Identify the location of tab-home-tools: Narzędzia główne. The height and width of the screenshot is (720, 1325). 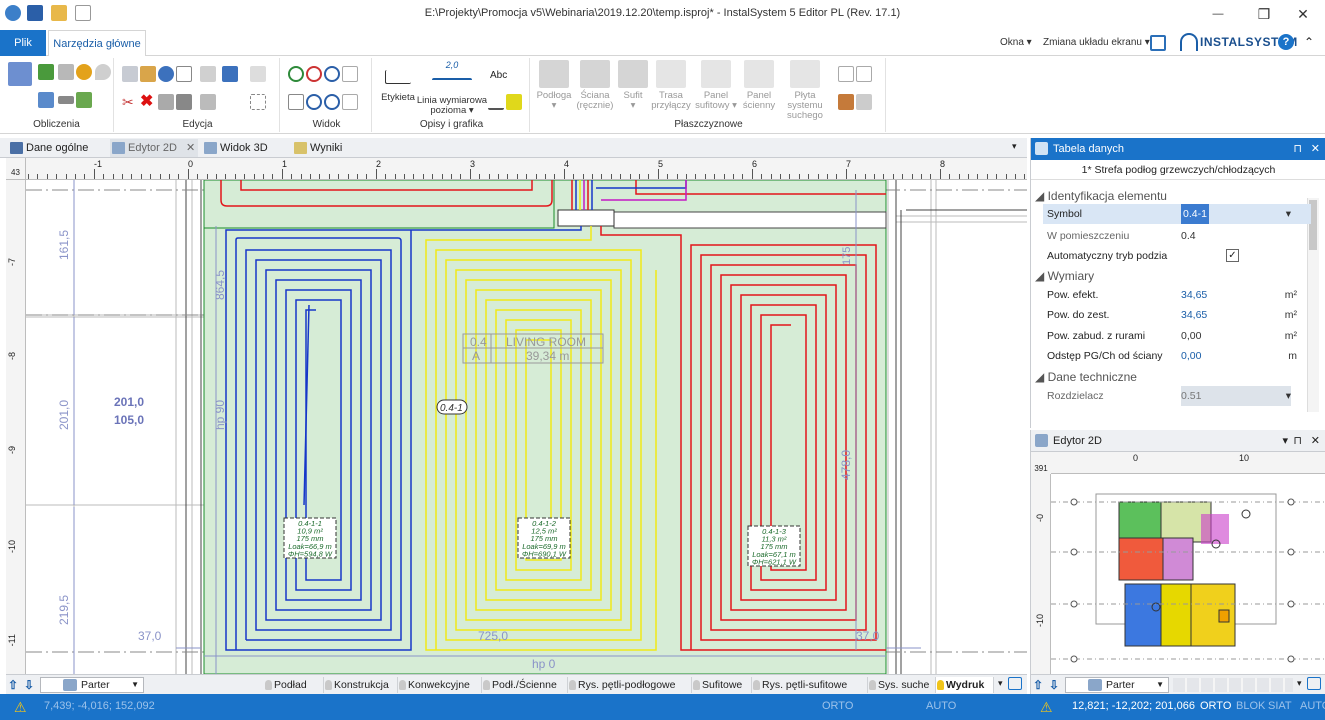
(97, 43).